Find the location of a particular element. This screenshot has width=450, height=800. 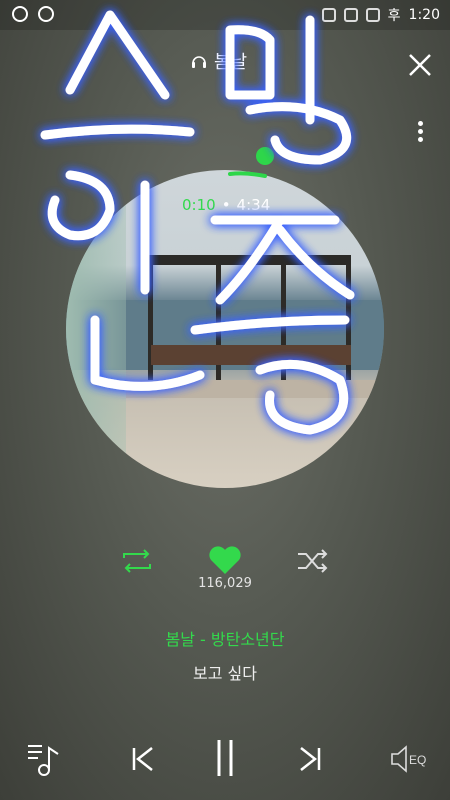

time-display: 0:10 • 4:34 is located at coordinates (226, 205).